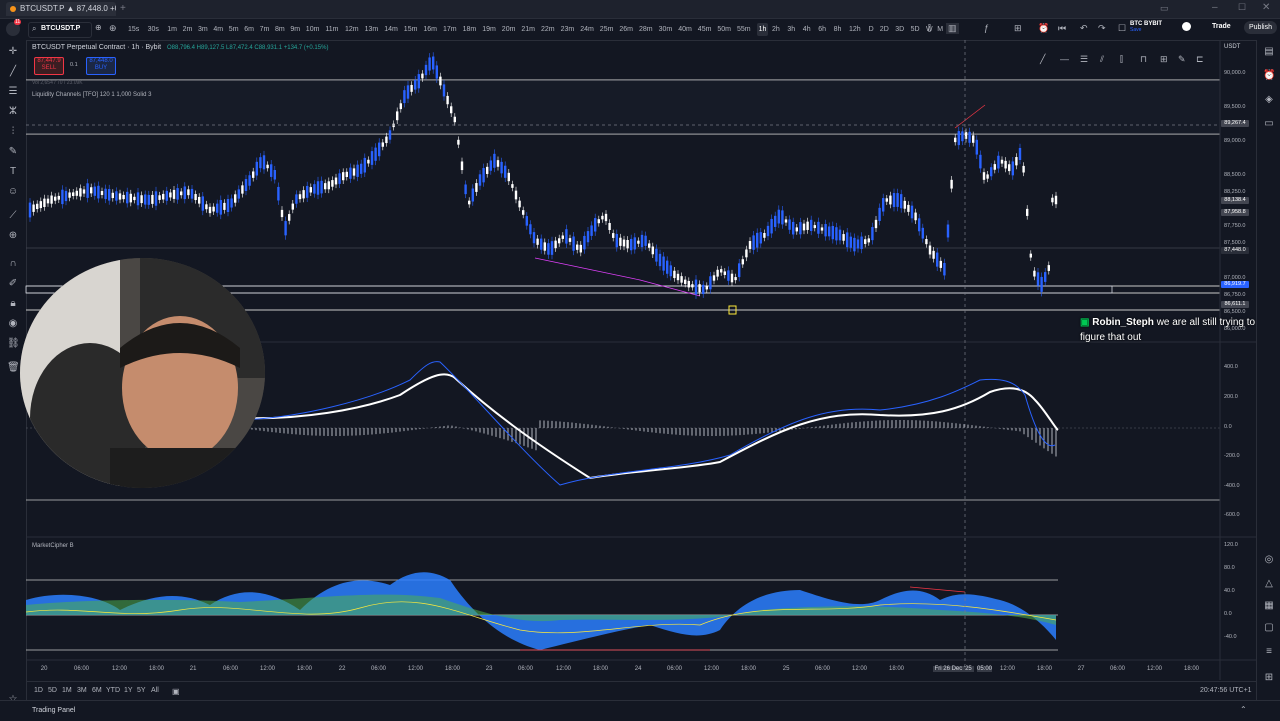 This screenshot has height=721, width=1280. I want to click on collapse-panel-icon: ⌃, so click(1243, 709).